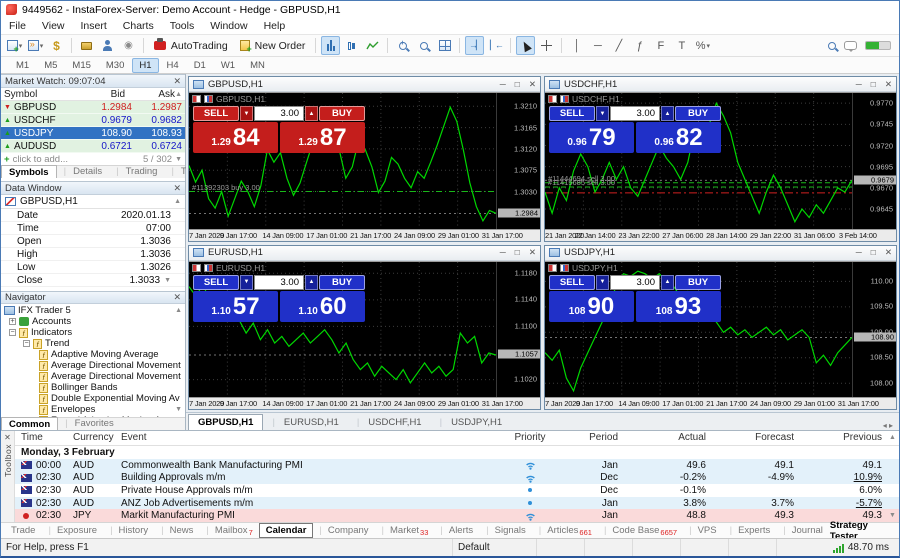 This screenshot has width=900, height=558. I want to click on tab-common: Common, so click(30, 423).